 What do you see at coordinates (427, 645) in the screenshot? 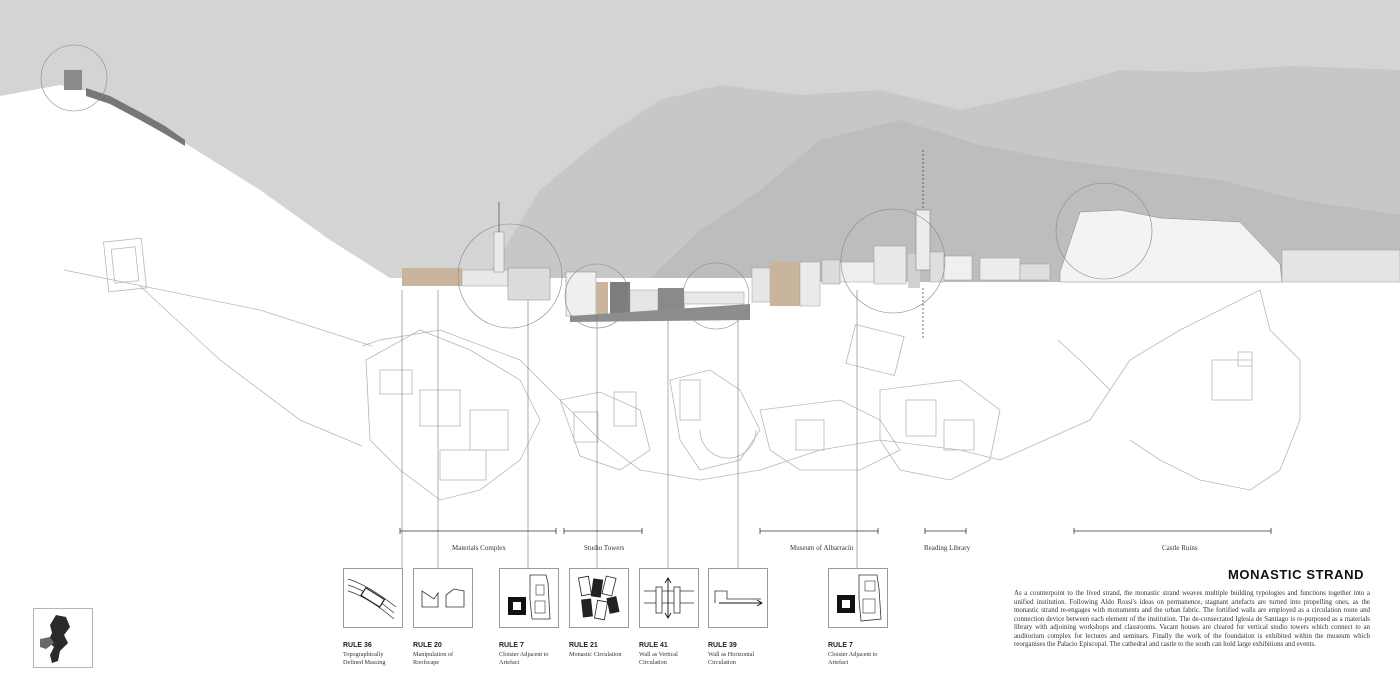
I see `rule-id: RULE 20` at bounding box center [427, 645].